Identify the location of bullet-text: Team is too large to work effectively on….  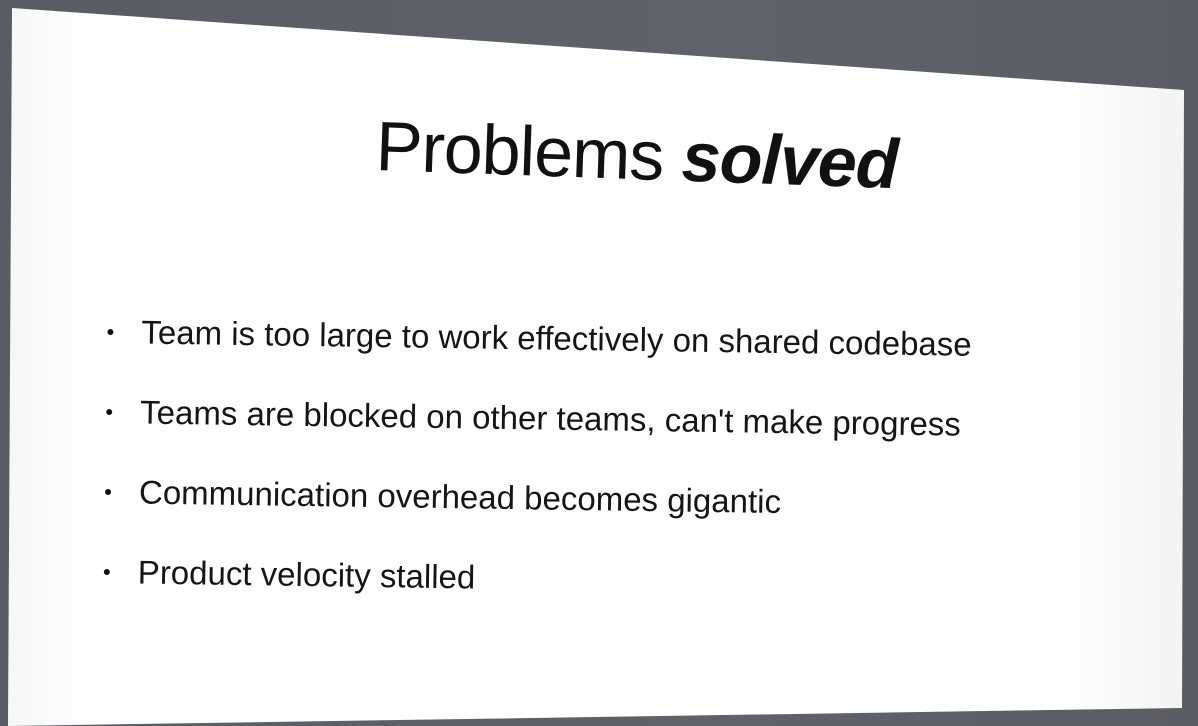
(556, 338).